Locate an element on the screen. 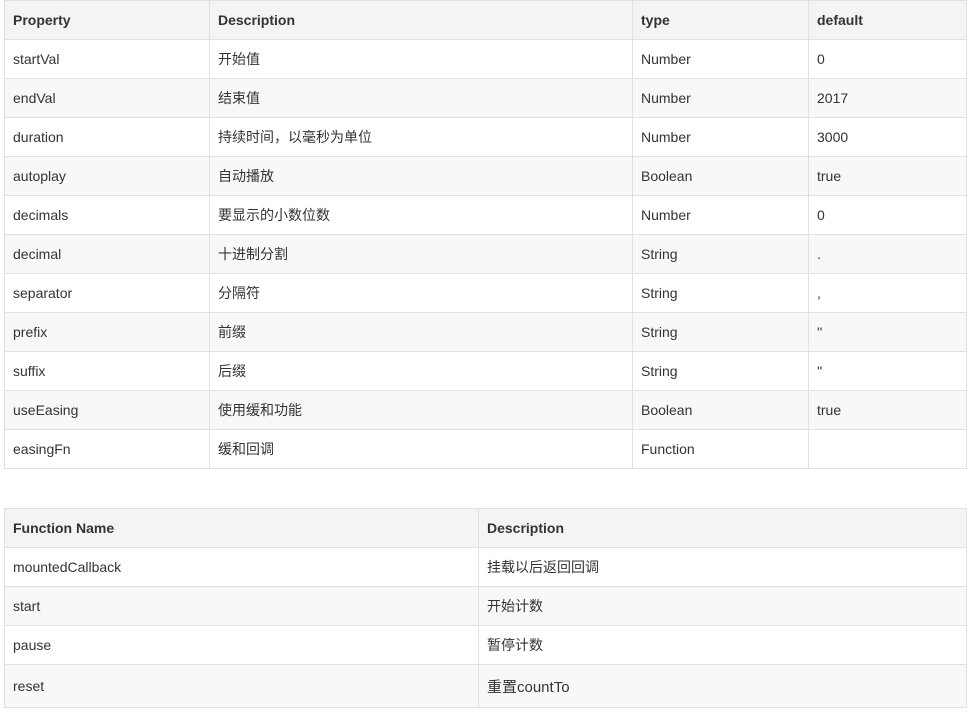  property-name-cell: separator is located at coordinates (107, 293).